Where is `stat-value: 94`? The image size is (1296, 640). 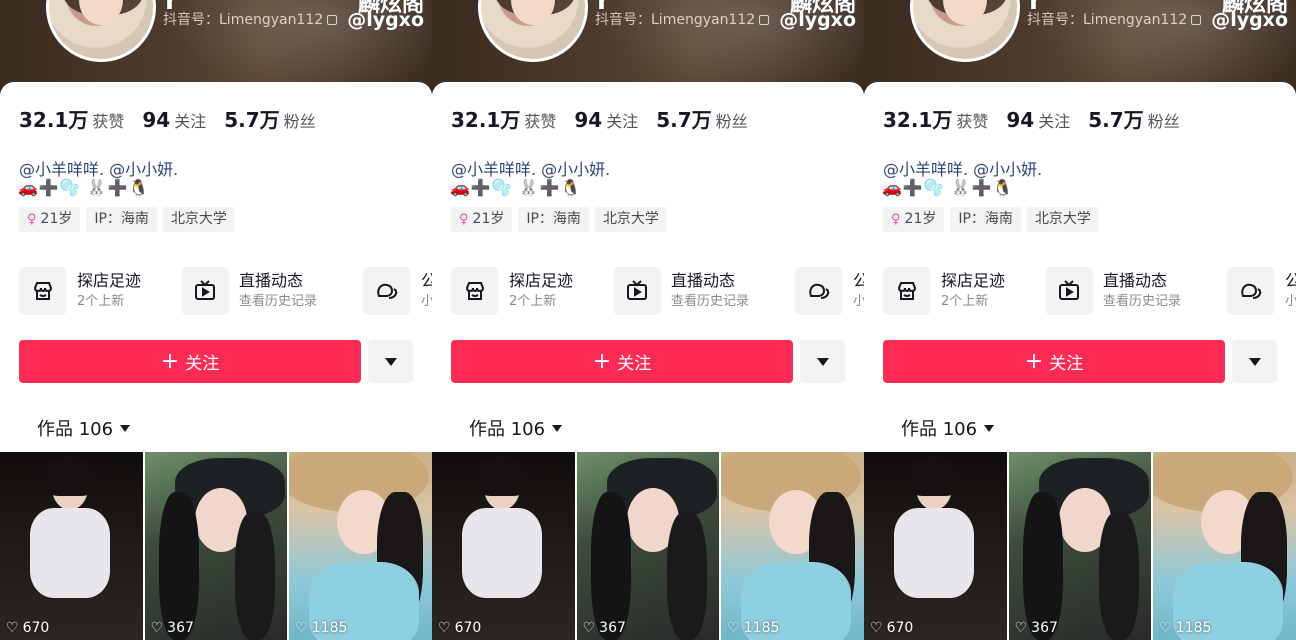 stat-value: 94 is located at coordinates (588, 120).